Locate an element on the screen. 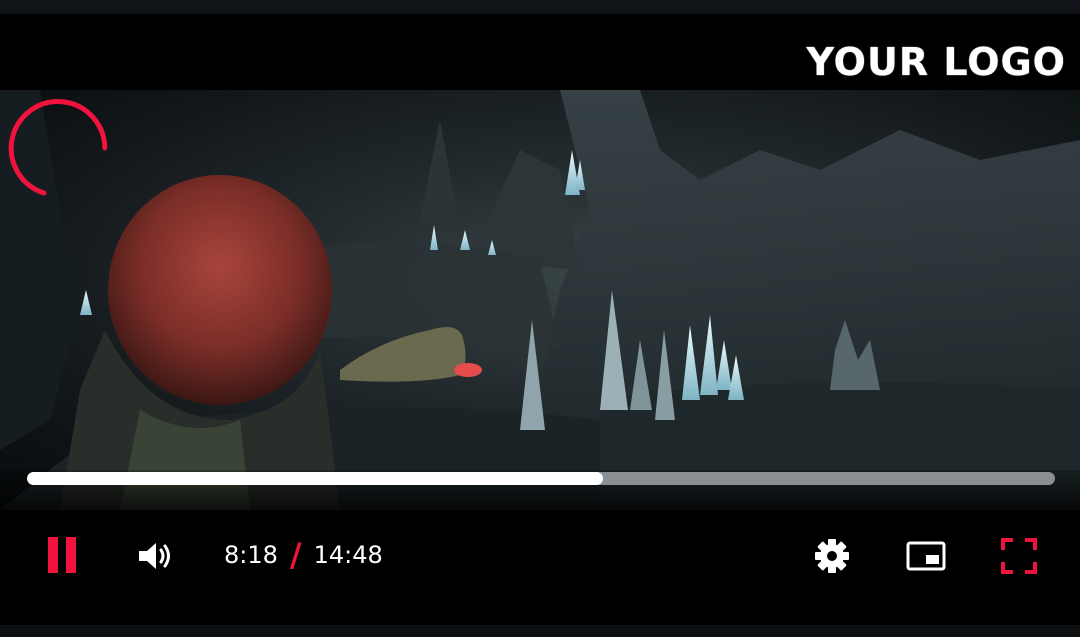 The height and width of the screenshot is (637, 1080). gear-icon is located at coordinates (832, 556).